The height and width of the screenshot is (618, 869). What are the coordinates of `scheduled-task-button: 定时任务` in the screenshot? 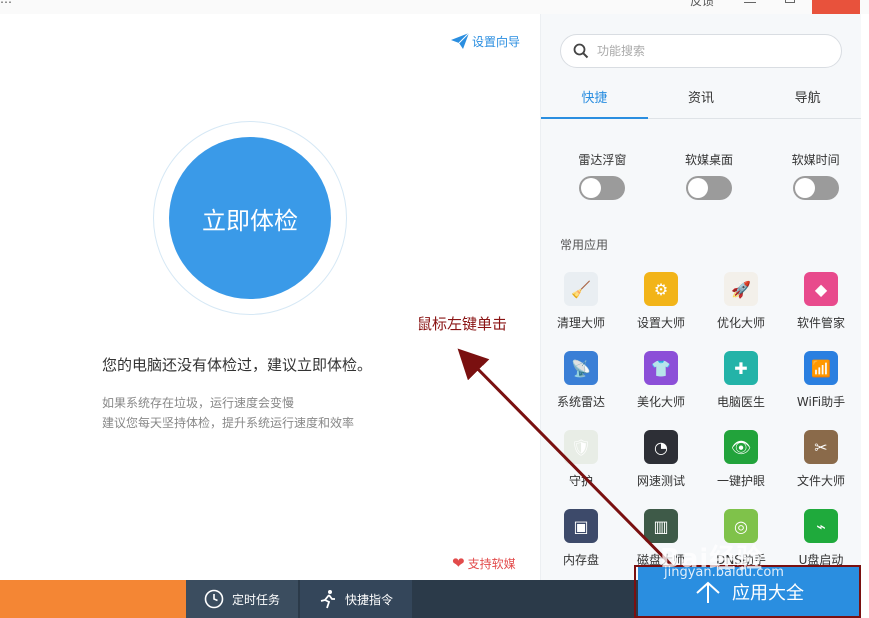 It's located at (242, 599).